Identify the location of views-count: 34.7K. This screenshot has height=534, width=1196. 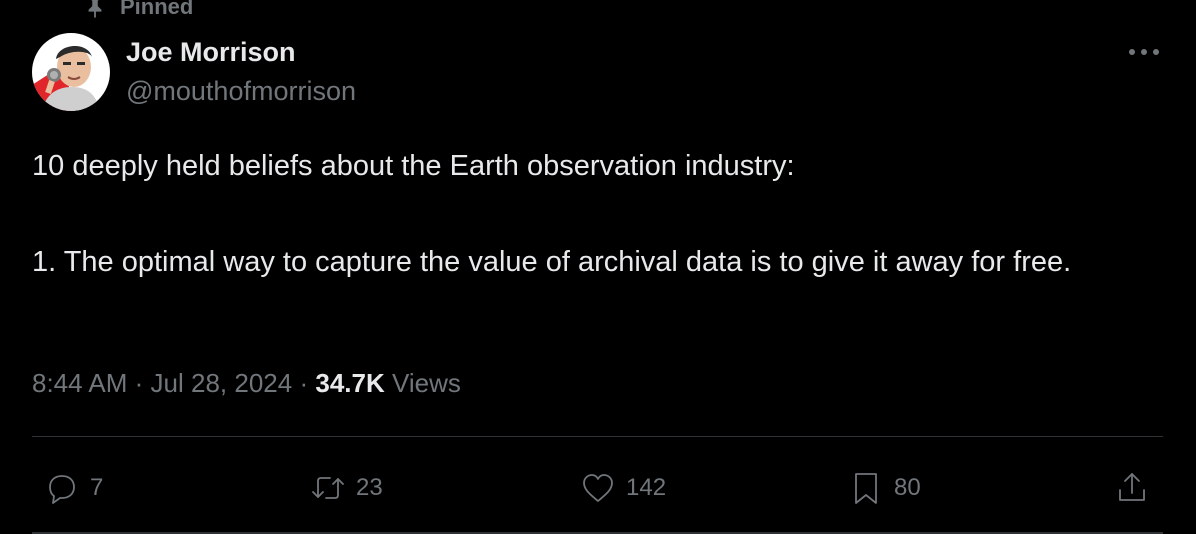
(350, 383).